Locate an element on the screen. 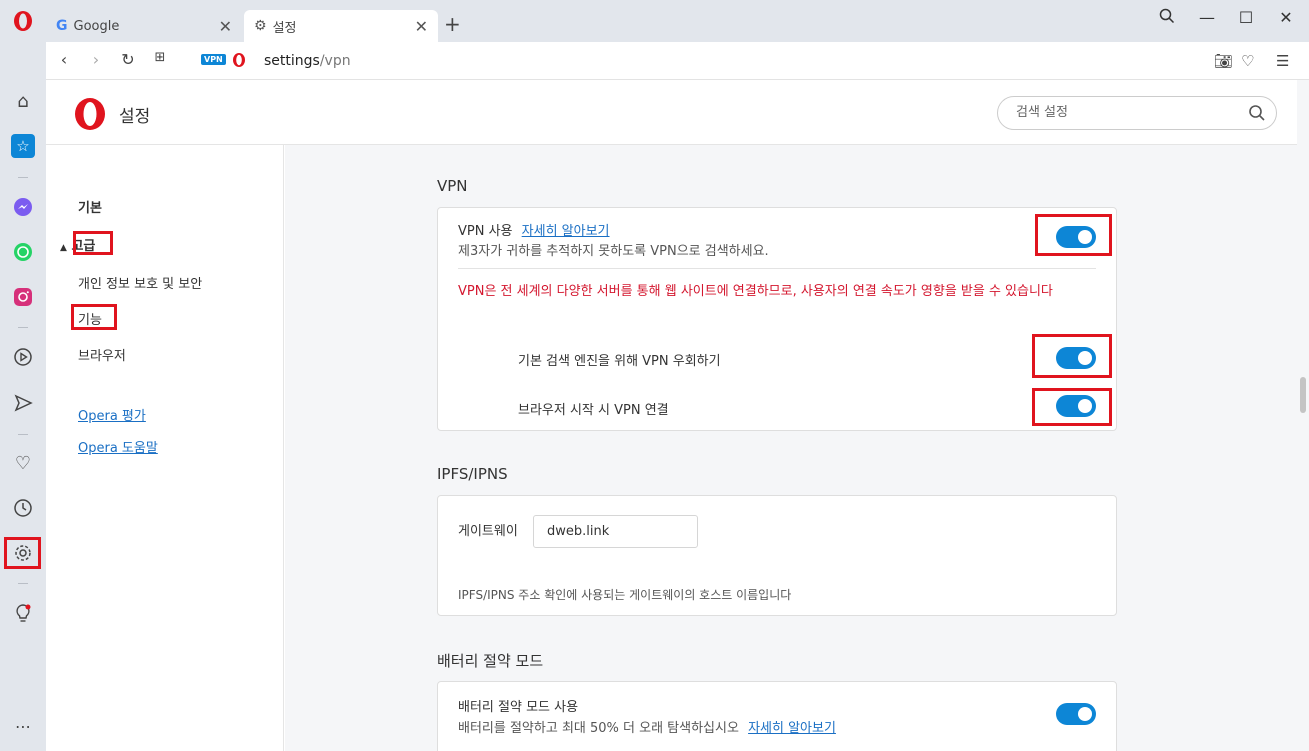 The width and height of the screenshot is (1309, 751). search-icon is located at coordinates (1257, 113).